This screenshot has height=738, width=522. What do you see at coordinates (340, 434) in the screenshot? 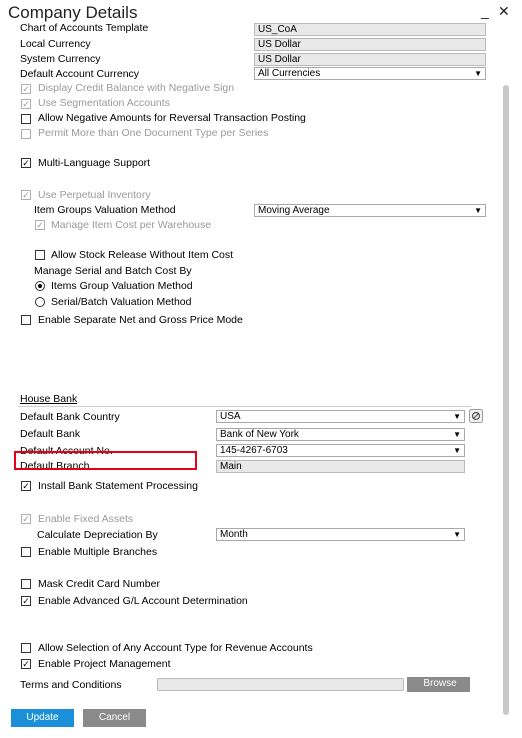
I see `default-bank-select: Bank of New York ▼` at bounding box center [340, 434].